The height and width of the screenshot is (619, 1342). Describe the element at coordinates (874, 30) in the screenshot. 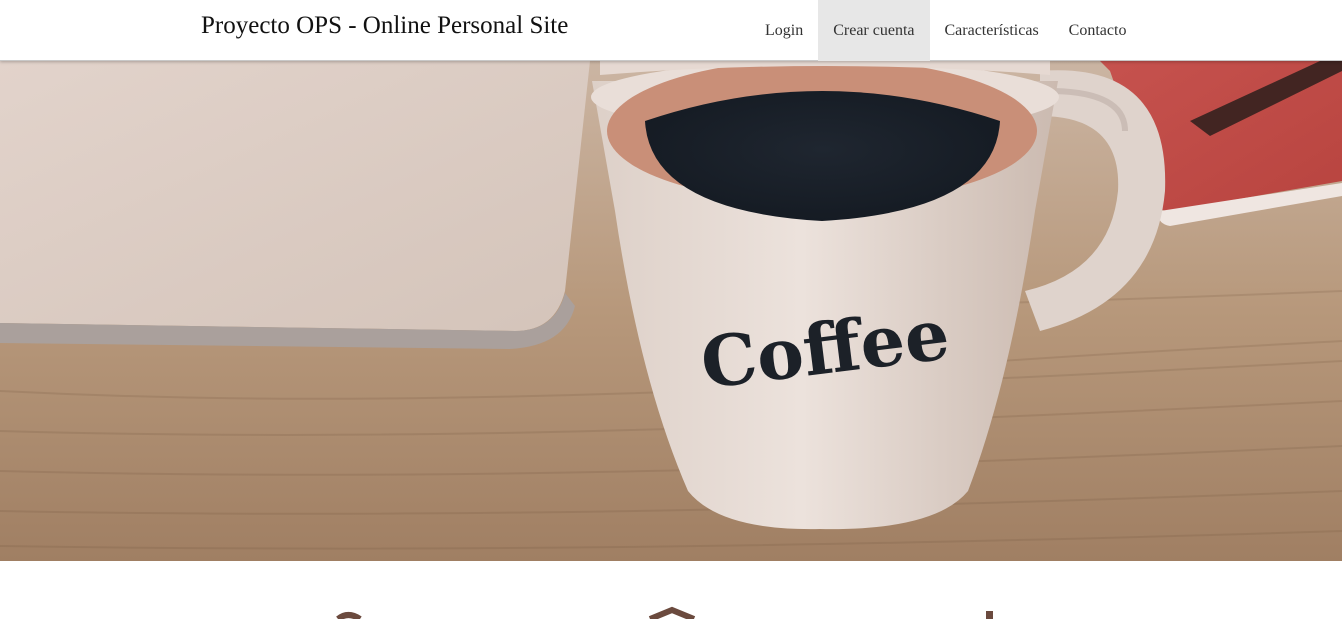

I see `nav-link-crear-cuenta: Crear cuenta` at that location.